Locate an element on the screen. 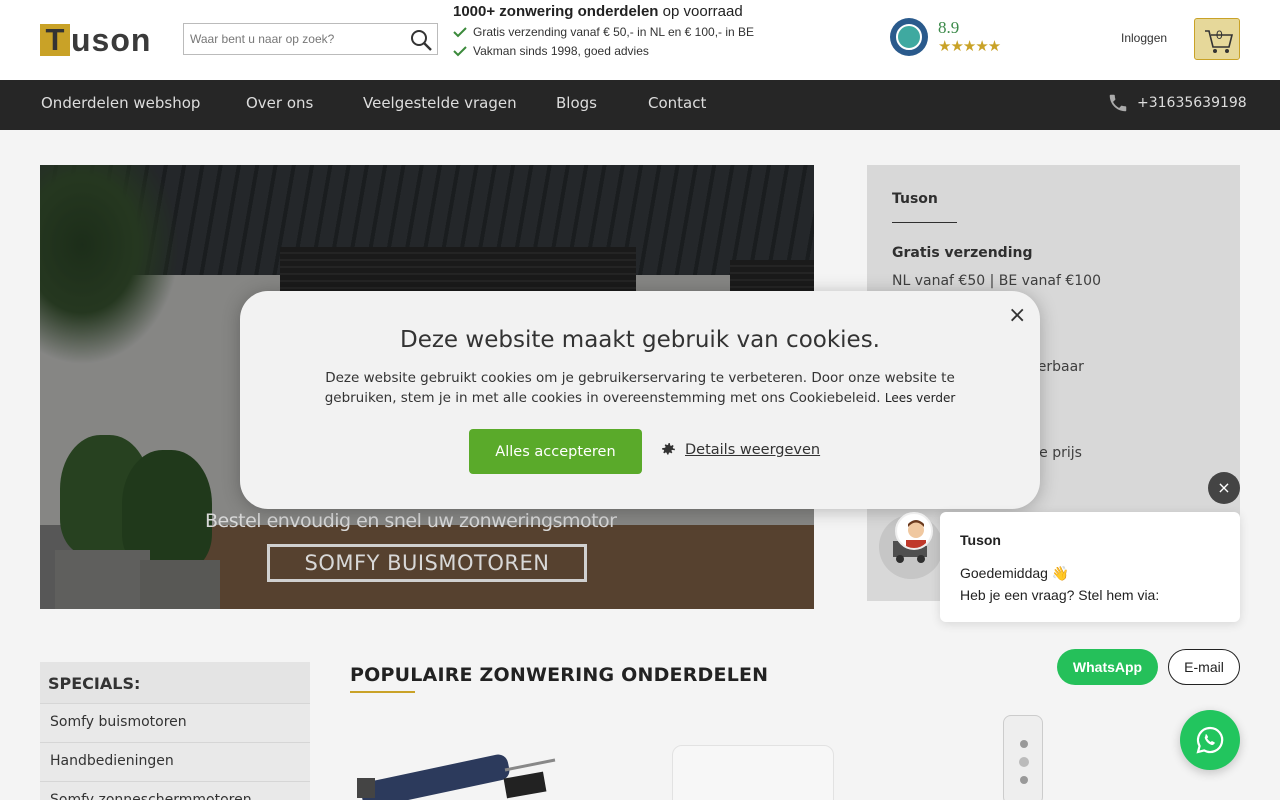 The width and height of the screenshot is (1280, 800). whatsapp-icon is located at coordinates (1210, 740).